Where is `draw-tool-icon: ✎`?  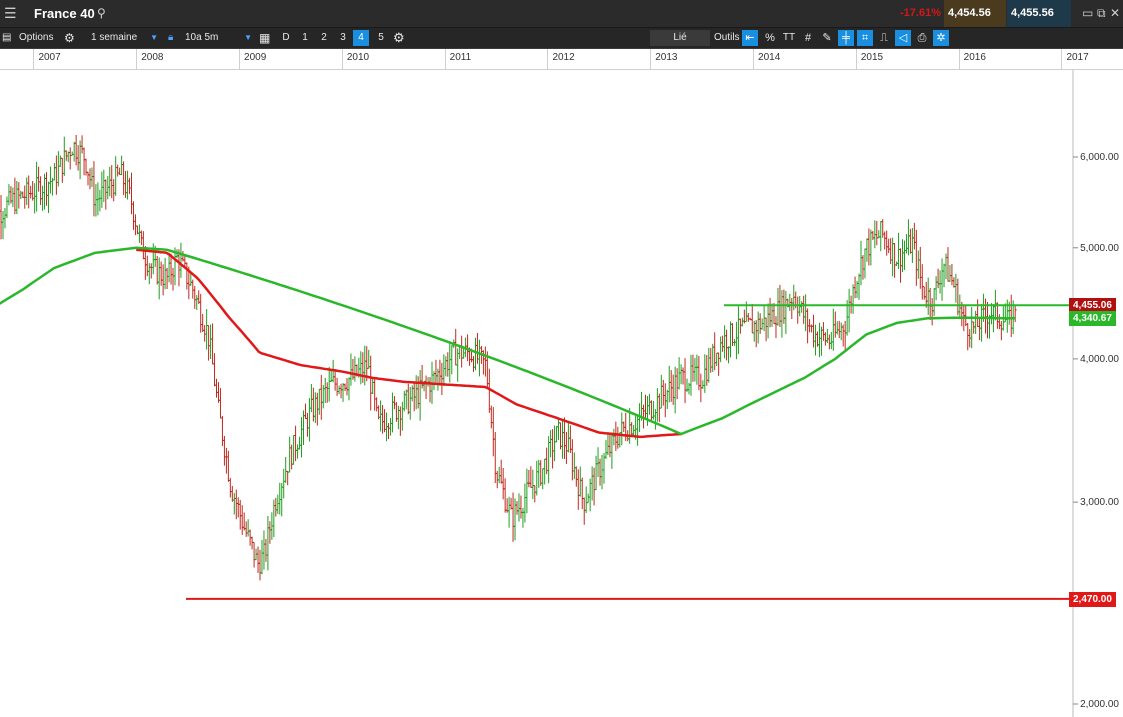
draw-tool-icon: ✎ is located at coordinates (827, 38).